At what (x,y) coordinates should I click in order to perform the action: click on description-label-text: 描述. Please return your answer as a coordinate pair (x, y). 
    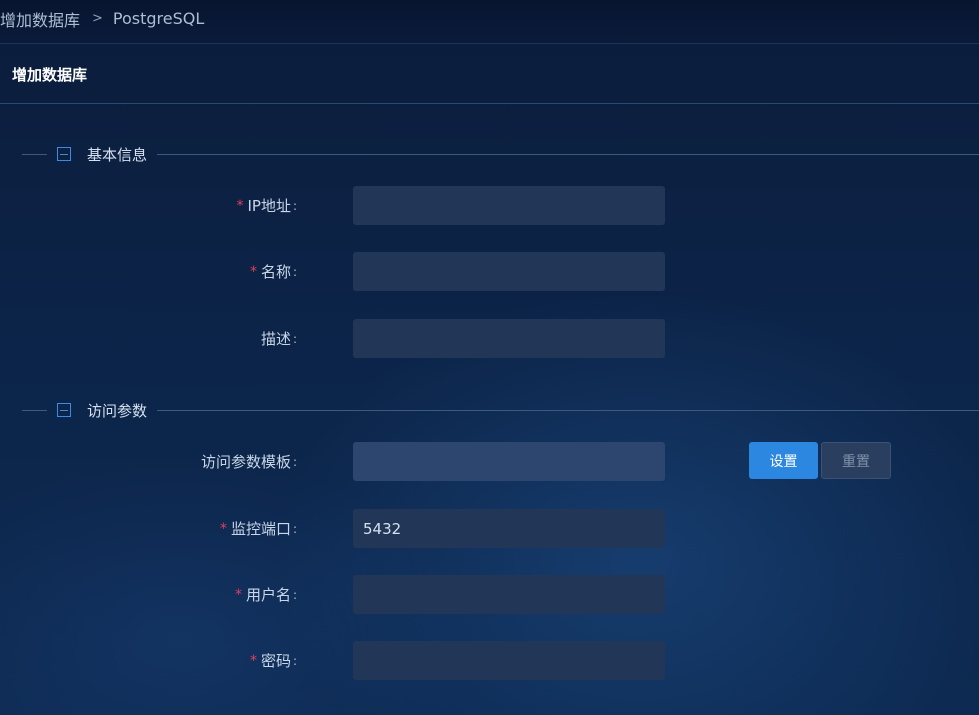
    Looking at the image, I should click on (275, 339).